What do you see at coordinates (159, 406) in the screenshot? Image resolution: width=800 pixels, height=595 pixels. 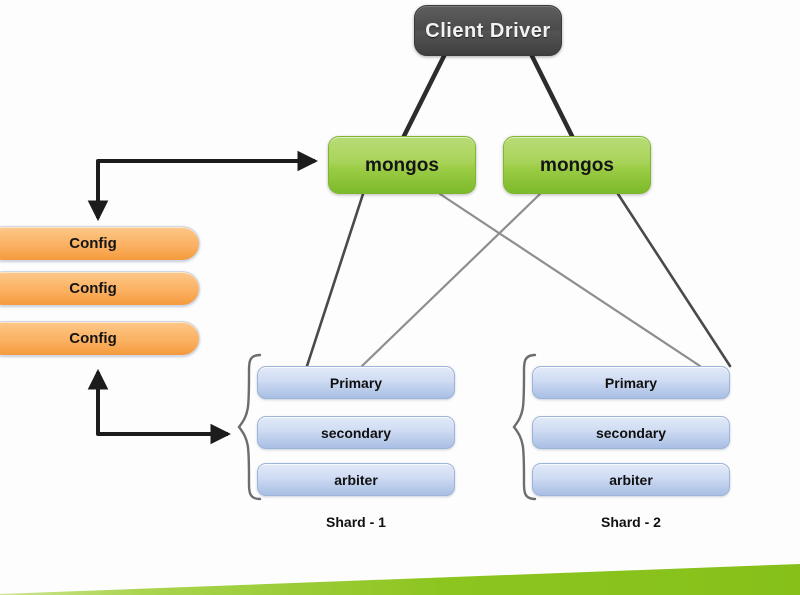 I see `arrow-config-to-shard` at bounding box center [159, 406].